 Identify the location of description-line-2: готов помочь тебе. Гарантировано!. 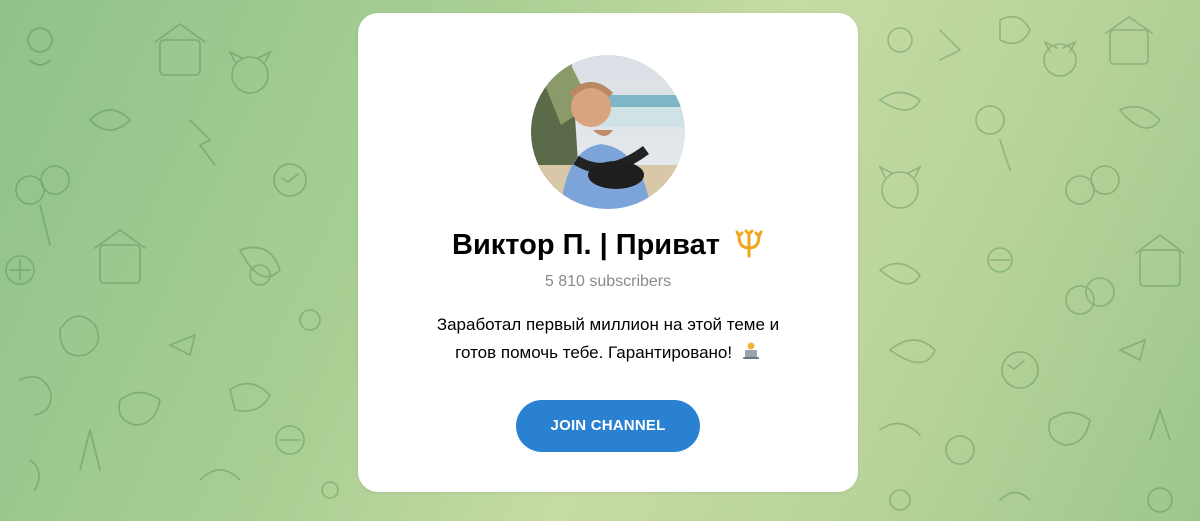
(594, 352).